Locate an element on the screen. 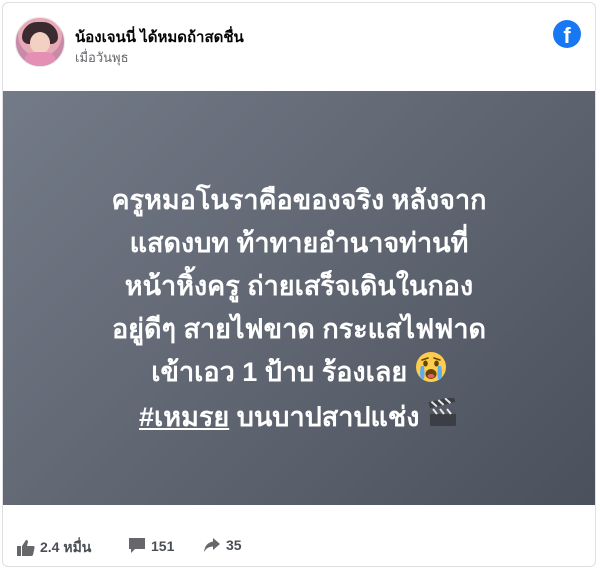  comments-stat: 151 is located at coordinates (151, 545).